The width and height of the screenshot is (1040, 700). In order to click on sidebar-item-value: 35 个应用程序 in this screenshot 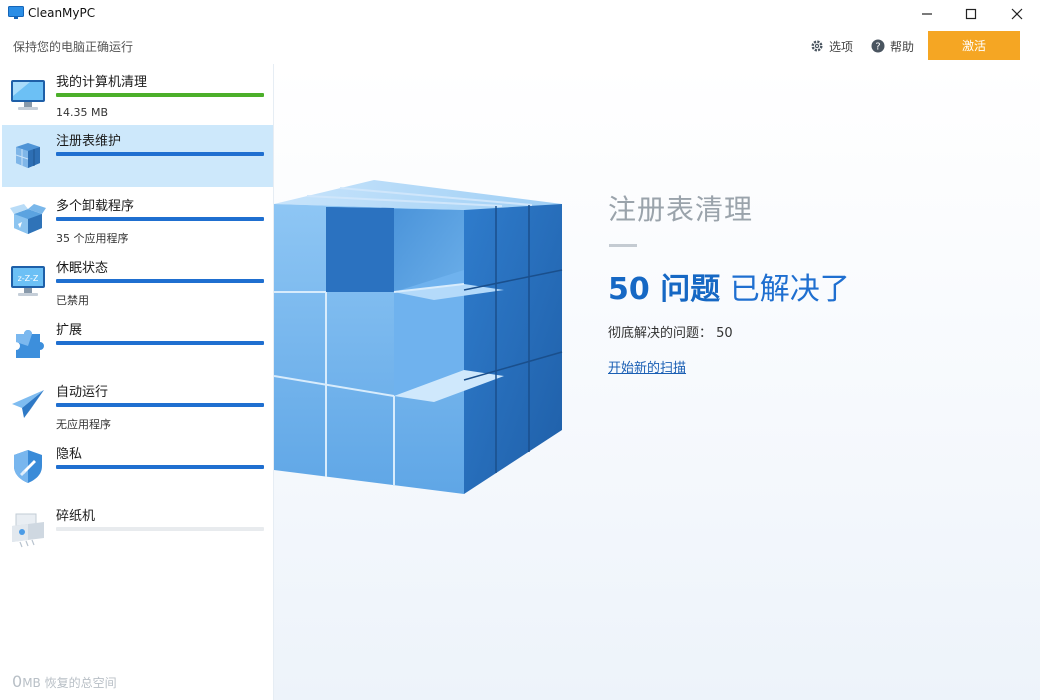, I will do `click(92, 238)`.